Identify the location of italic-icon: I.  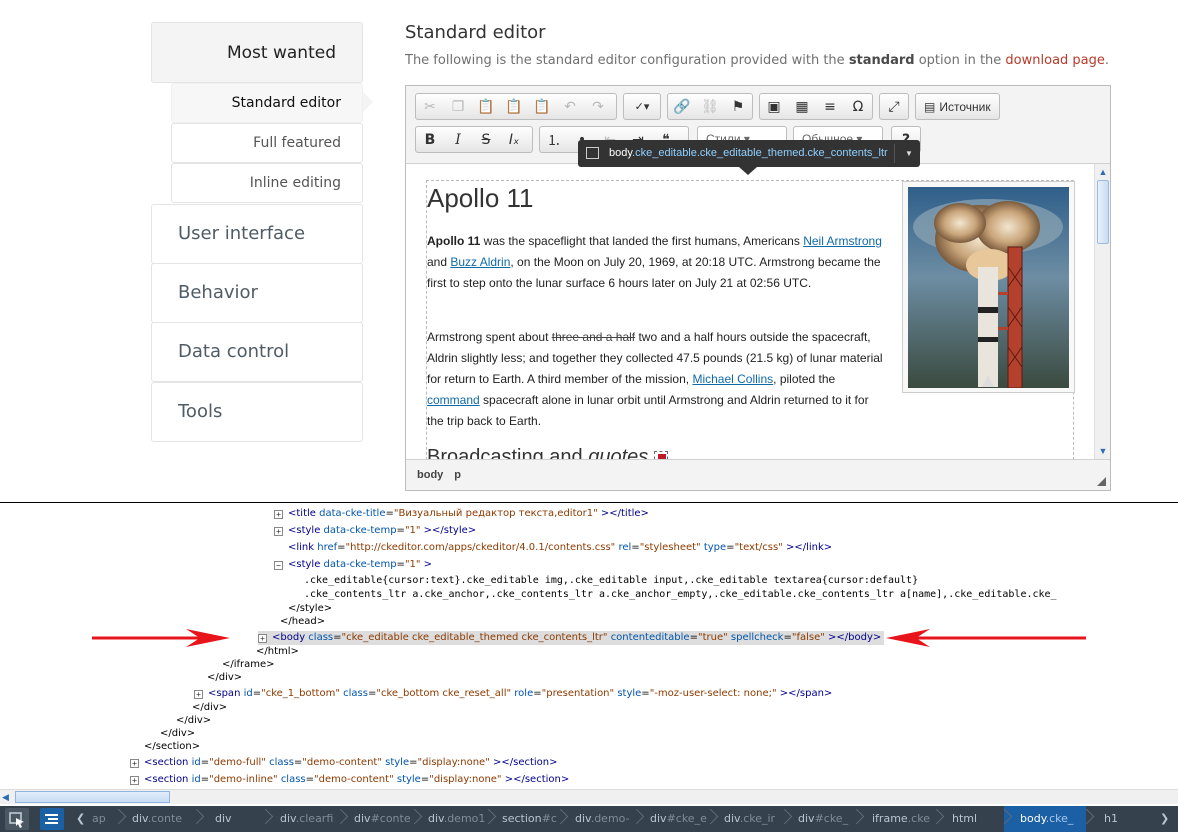
(458, 139).